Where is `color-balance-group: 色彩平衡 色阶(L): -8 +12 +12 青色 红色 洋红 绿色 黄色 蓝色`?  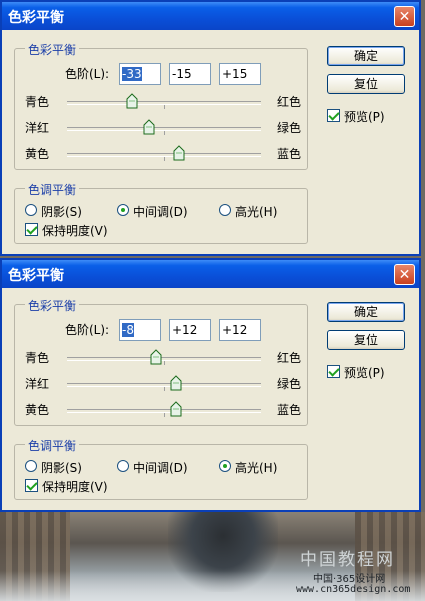
color-balance-group: 色彩平衡 色阶(L): -8 +12 +12 青色 红色 洋红 绿色 黄色 蓝色 is located at coordinates (161, 361).